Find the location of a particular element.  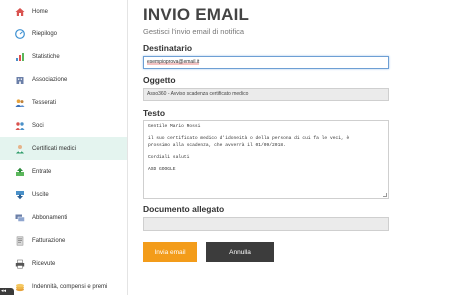

sidebar-item-label: Tesserati is located at coordinates (44, 102).